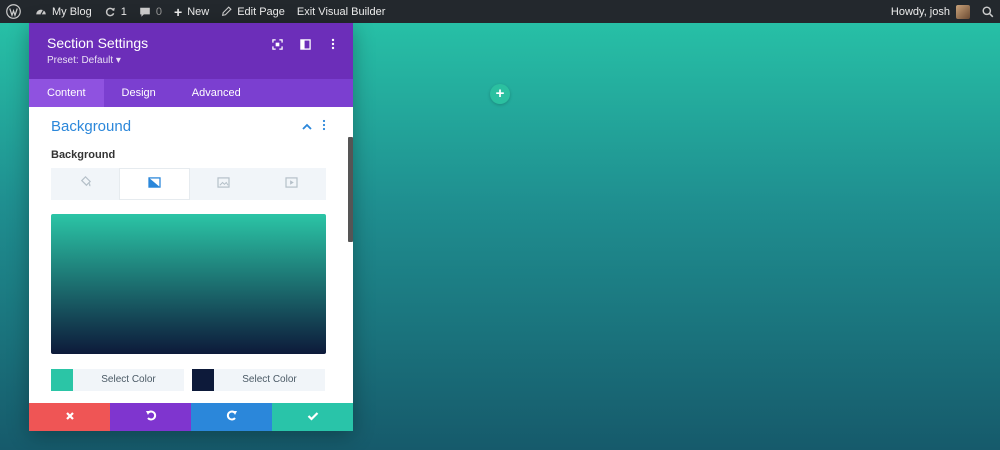 The height and width of the screenshot is (450, 1000). Describe the element at coordinates (203, 380) in the screenshot. I see `color-swatch-end` at that location.